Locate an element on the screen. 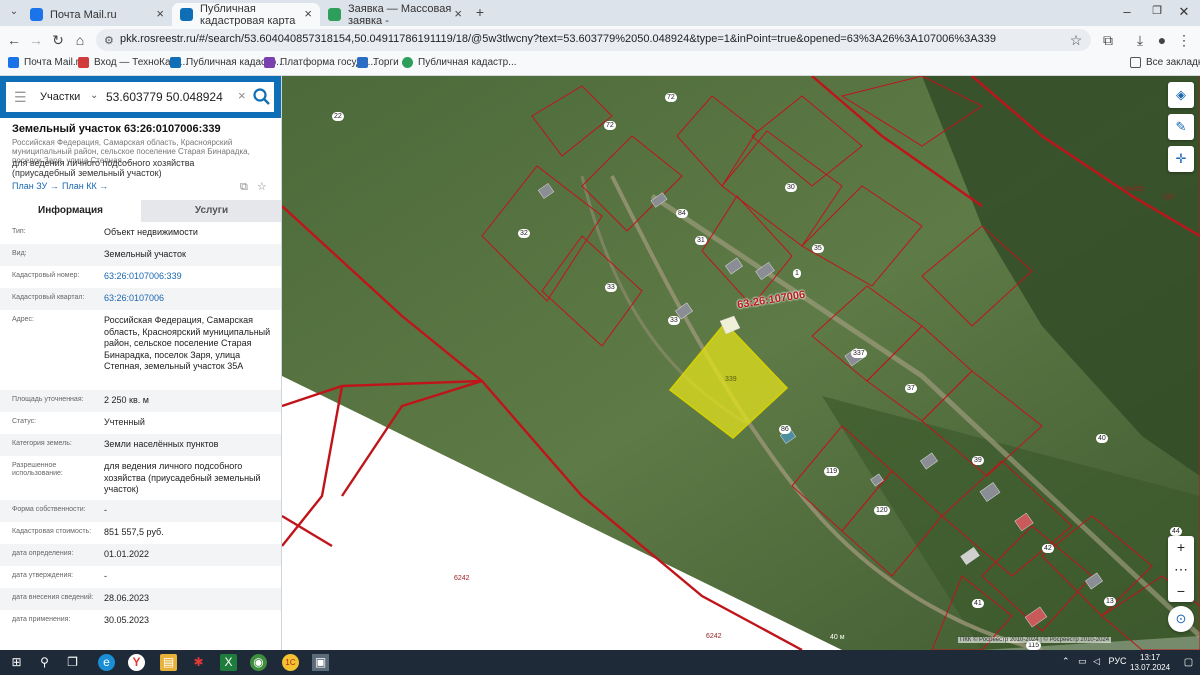 The image size is (1200, 675). rosreestr-favicon-icon is located at coordinates (186, 14).